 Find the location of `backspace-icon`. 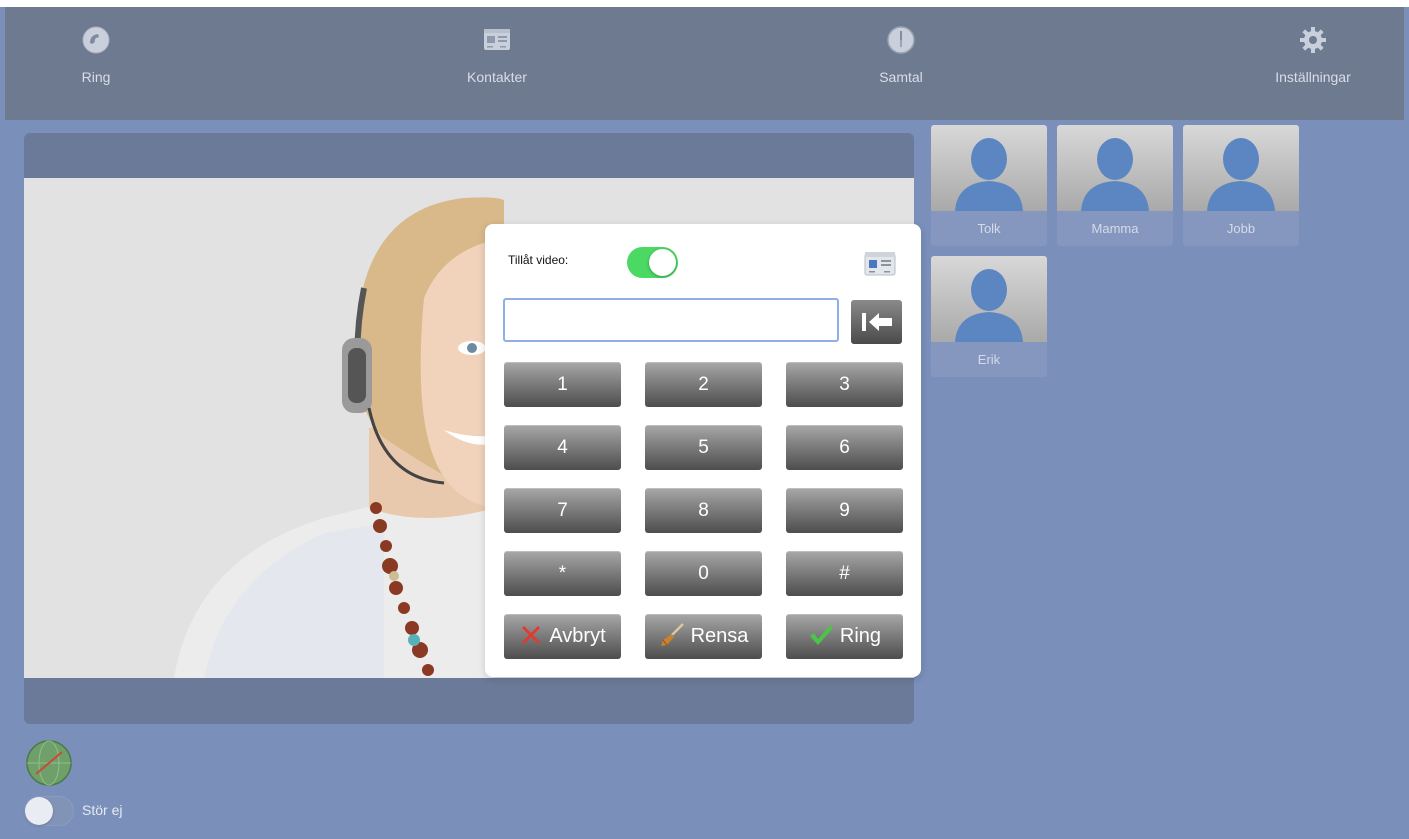

backspace-icon is located at coordinates (877, 322).